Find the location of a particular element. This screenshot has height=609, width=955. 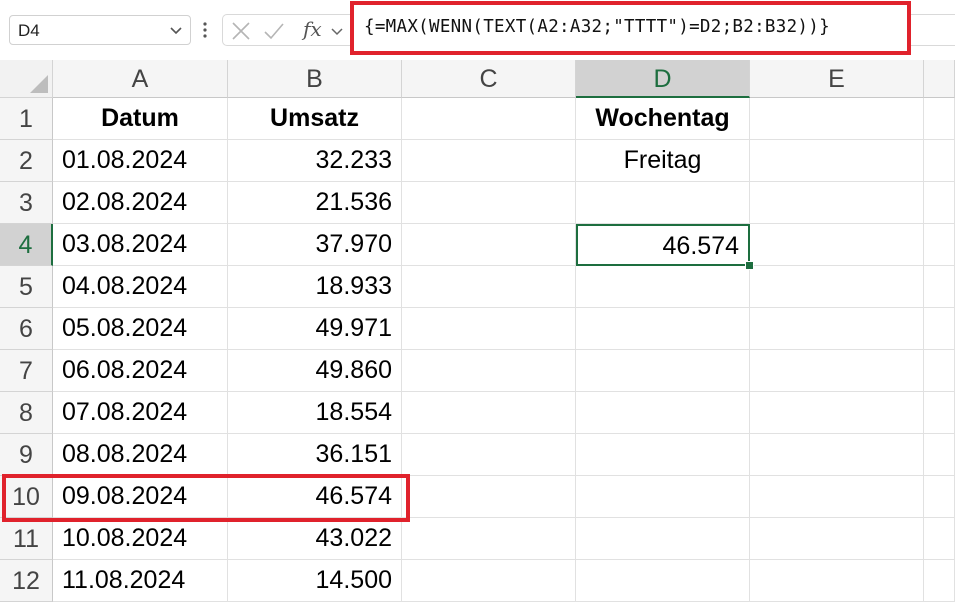

cell-a7: 06.08.2024 is located at coordinates (140, 371).